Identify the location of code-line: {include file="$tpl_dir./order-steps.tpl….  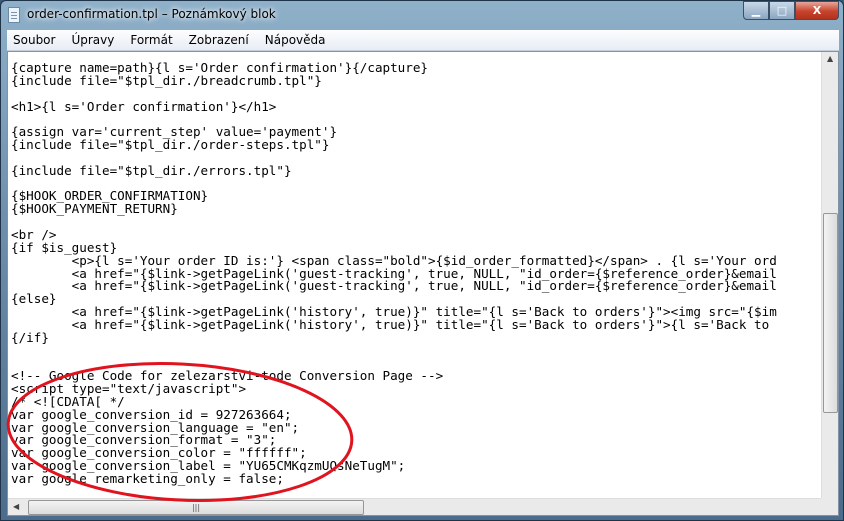
(170, 145).